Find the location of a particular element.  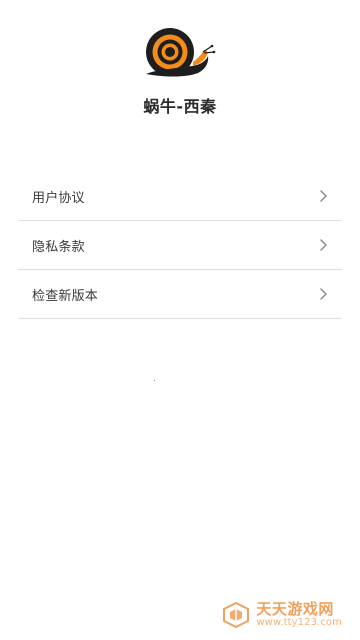

tiantian-logo-icon is located at coordinates (236, 614).